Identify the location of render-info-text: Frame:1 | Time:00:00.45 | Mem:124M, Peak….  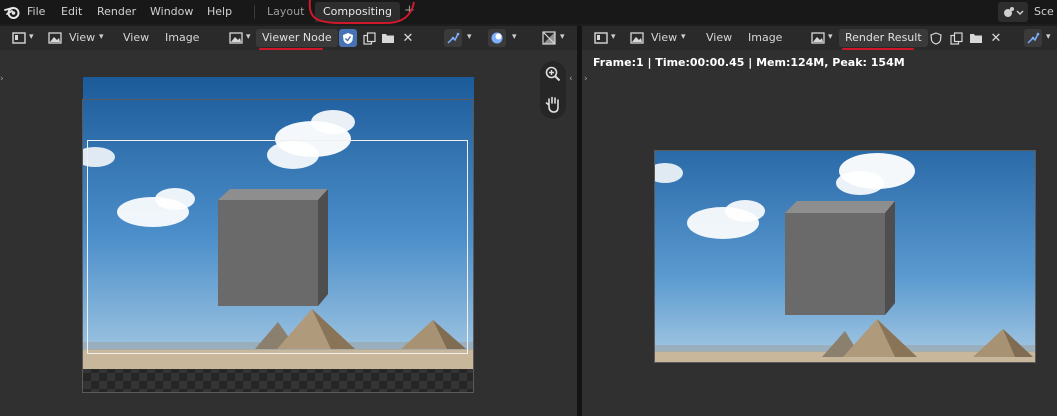
(749, 62).